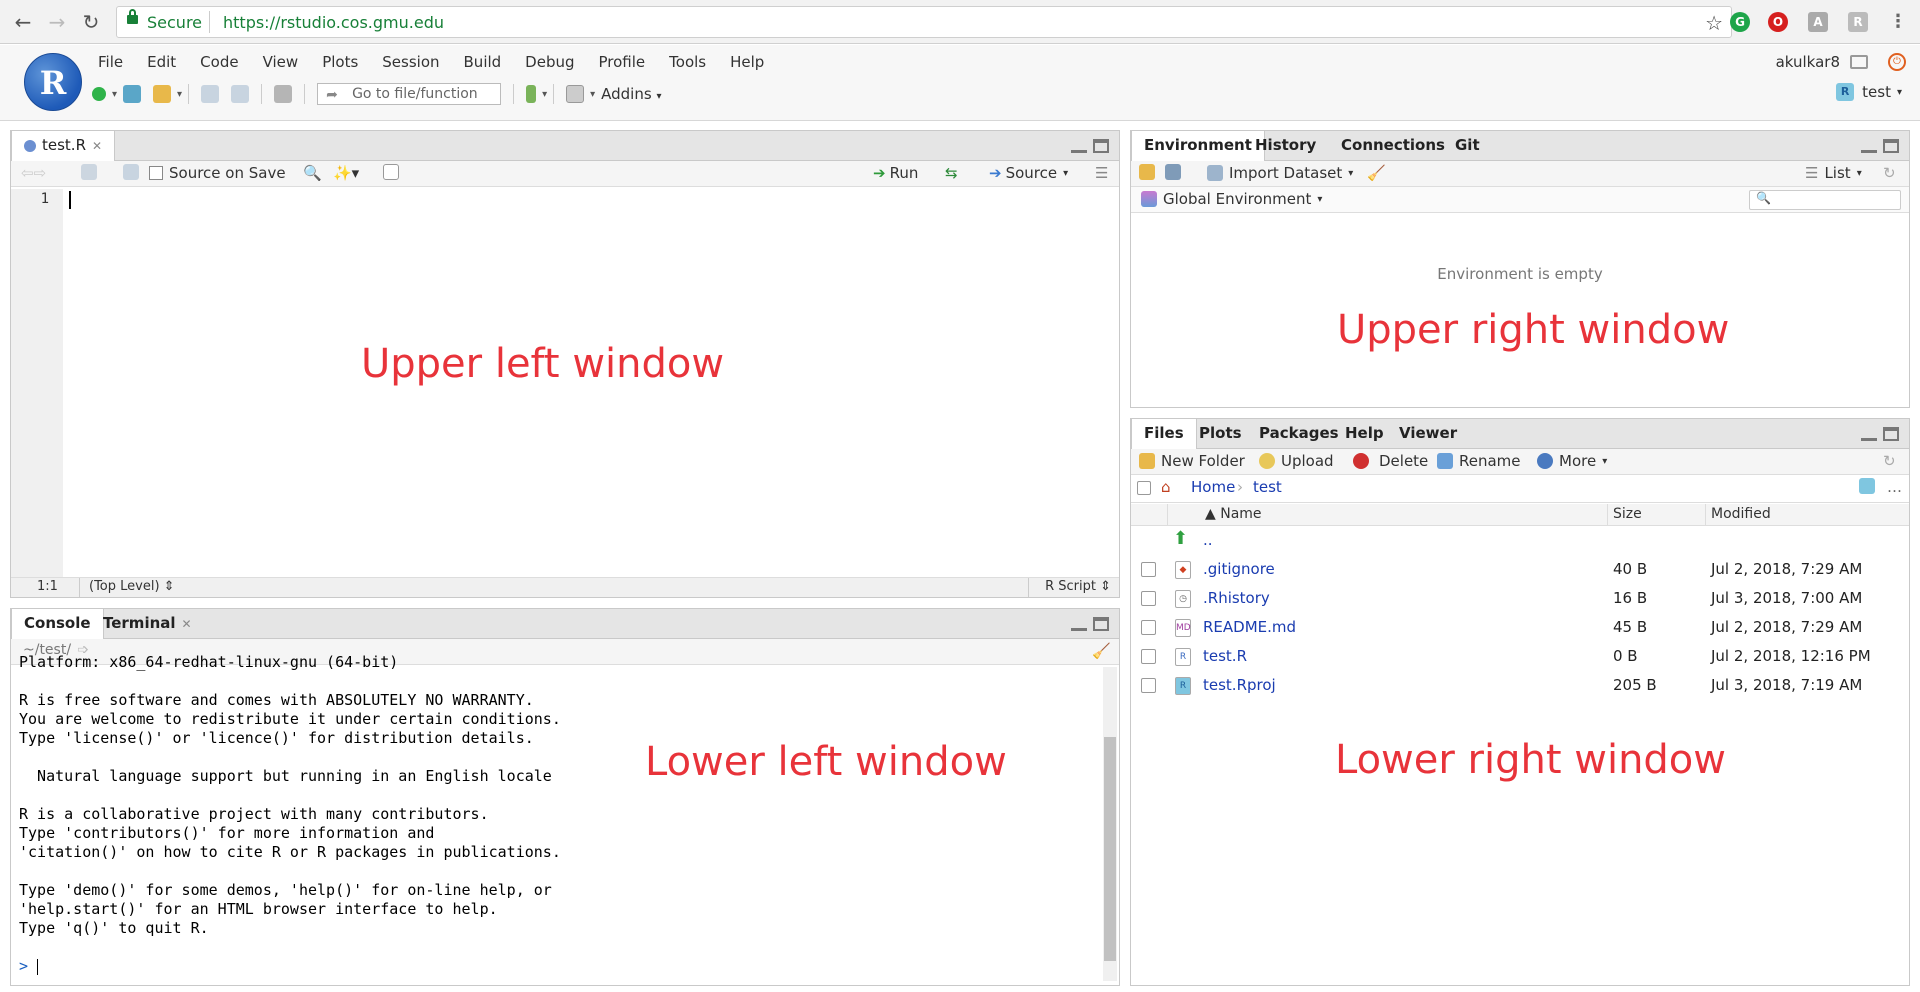 This screenshot has height=992, width=1920. Describe the element at coordinates (1390, 461) in the screenshot. I see `delete-button: Delete` at that location.